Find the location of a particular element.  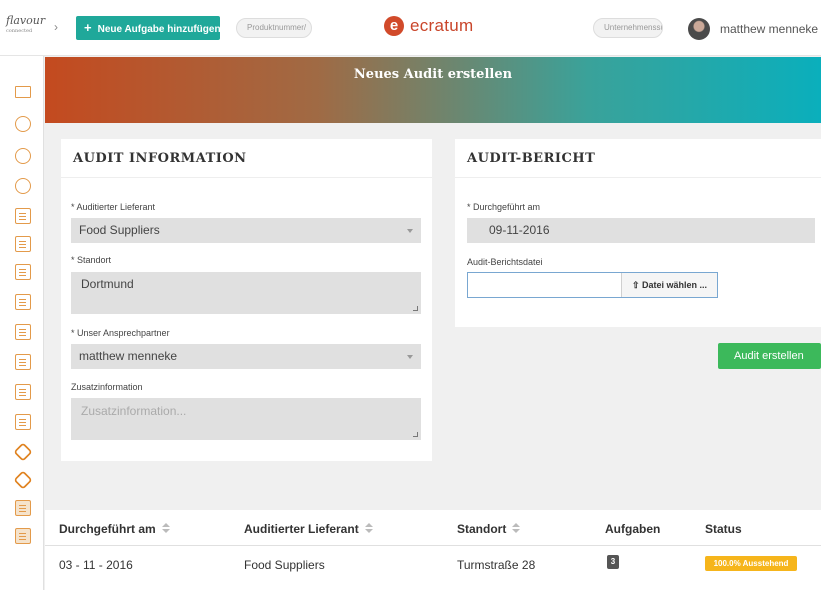

add-task-label: Neue Aufgabe hinzufügen is located at coordinates (159, 29).